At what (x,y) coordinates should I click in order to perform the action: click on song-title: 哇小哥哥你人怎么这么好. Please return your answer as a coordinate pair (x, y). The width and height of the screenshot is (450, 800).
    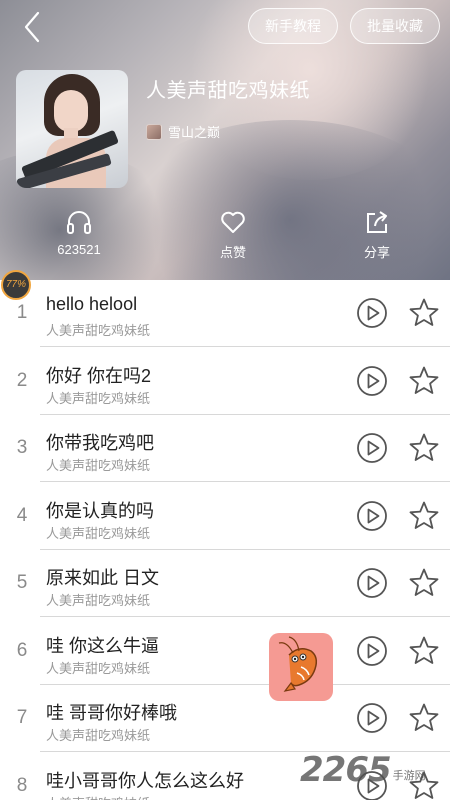
    Looking at the image, I should click on (145, 780).